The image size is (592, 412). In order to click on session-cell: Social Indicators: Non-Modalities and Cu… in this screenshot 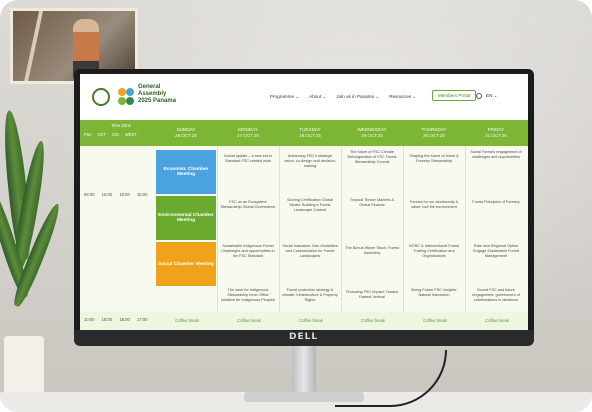, I will do `click(310, 251)`.